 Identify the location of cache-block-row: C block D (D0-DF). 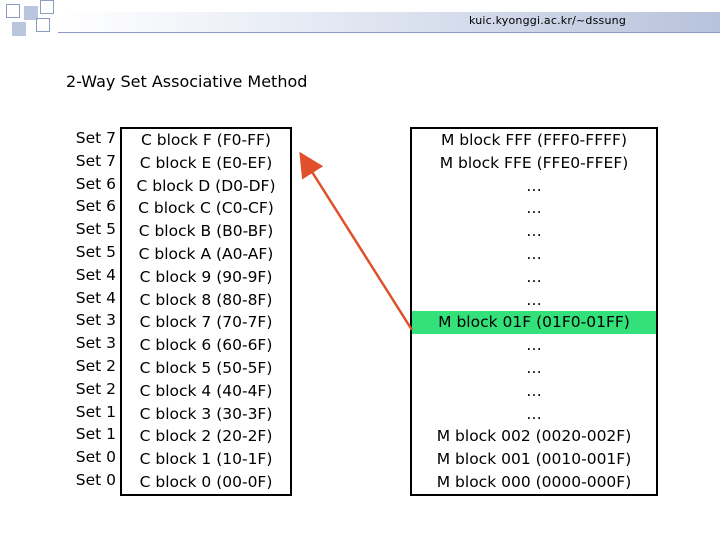
(206, 185).